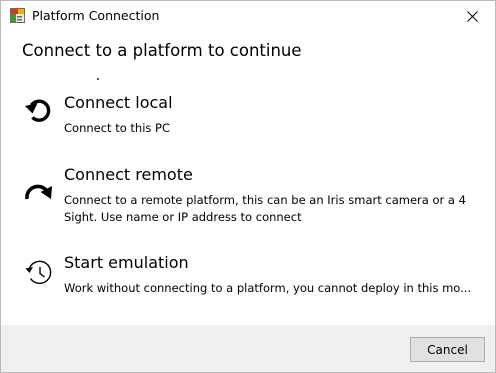 The image size is (496, 373). Describe the element at coordinates (162, 50) in the screenshot. I see `dialog-heading: Connect to a platform to continue` at that location.